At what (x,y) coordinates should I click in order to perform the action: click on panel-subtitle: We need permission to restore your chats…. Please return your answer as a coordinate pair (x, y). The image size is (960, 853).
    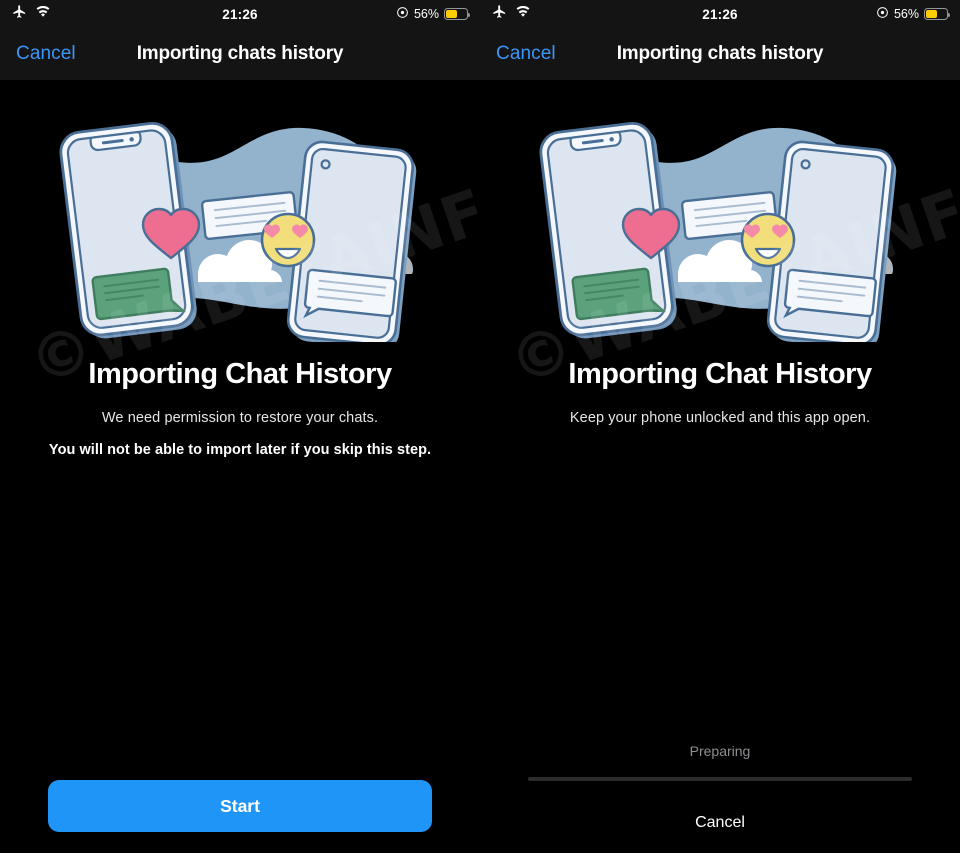
    Looking at the image, I should click on (240, 418).